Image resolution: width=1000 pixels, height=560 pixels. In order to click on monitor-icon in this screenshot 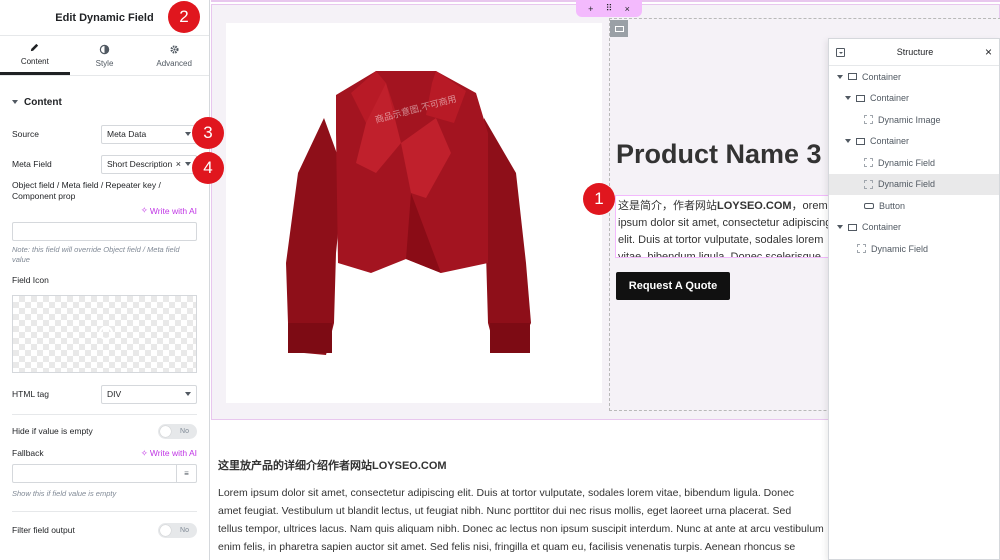, I will do `click(619, 28)`.